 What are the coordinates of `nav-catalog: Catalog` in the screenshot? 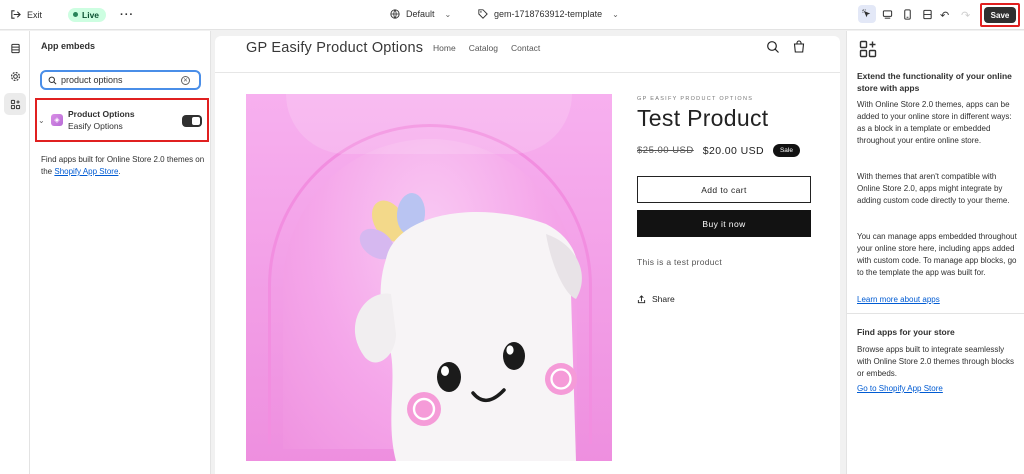 It's located at (483, 48).